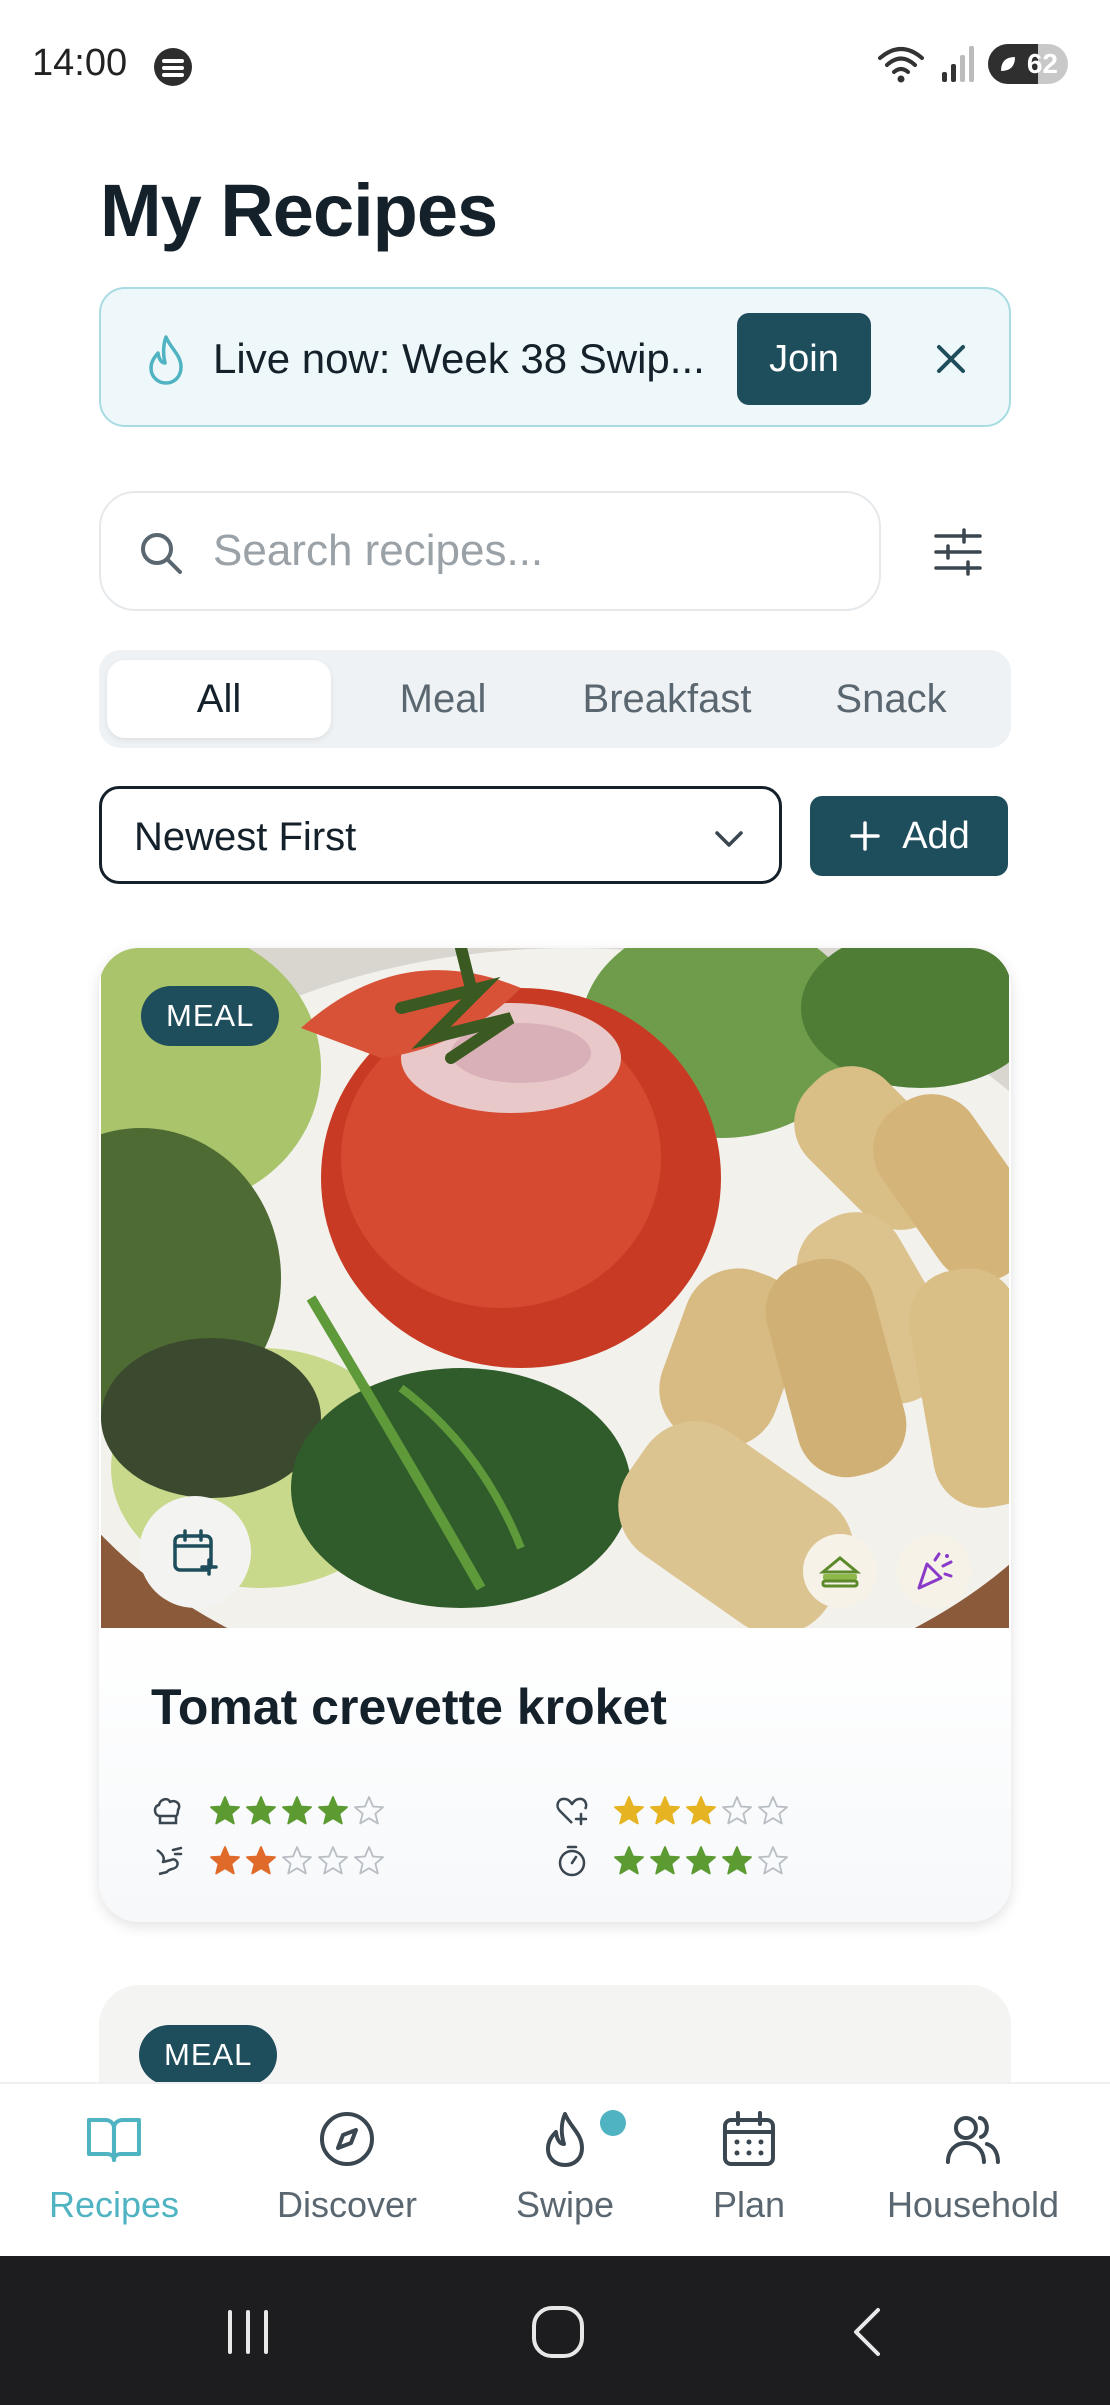 This screenshot has width=1110, height=2405. What do you see at coordinates (558, 2332) in the screenshot?
I see `home-icon` at bounding box center [558, 2332].